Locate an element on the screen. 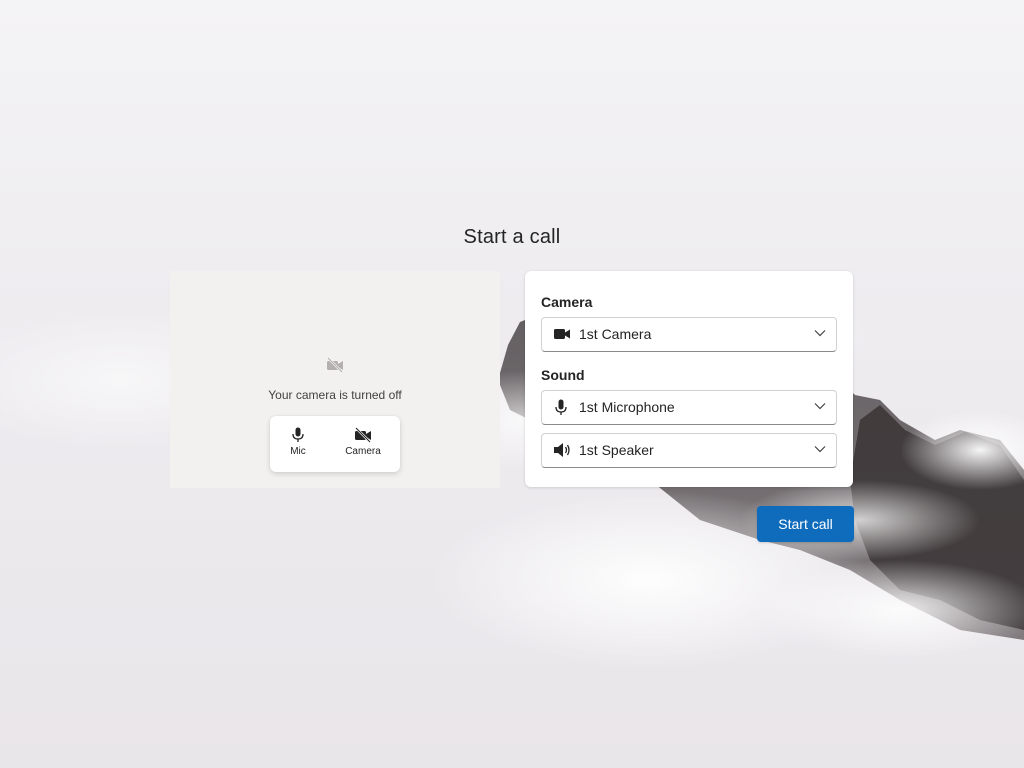 The width and height of the screenshot is (1024, 768). camera-off-message: Your camera is turned off is located at coordinates (335, 395).